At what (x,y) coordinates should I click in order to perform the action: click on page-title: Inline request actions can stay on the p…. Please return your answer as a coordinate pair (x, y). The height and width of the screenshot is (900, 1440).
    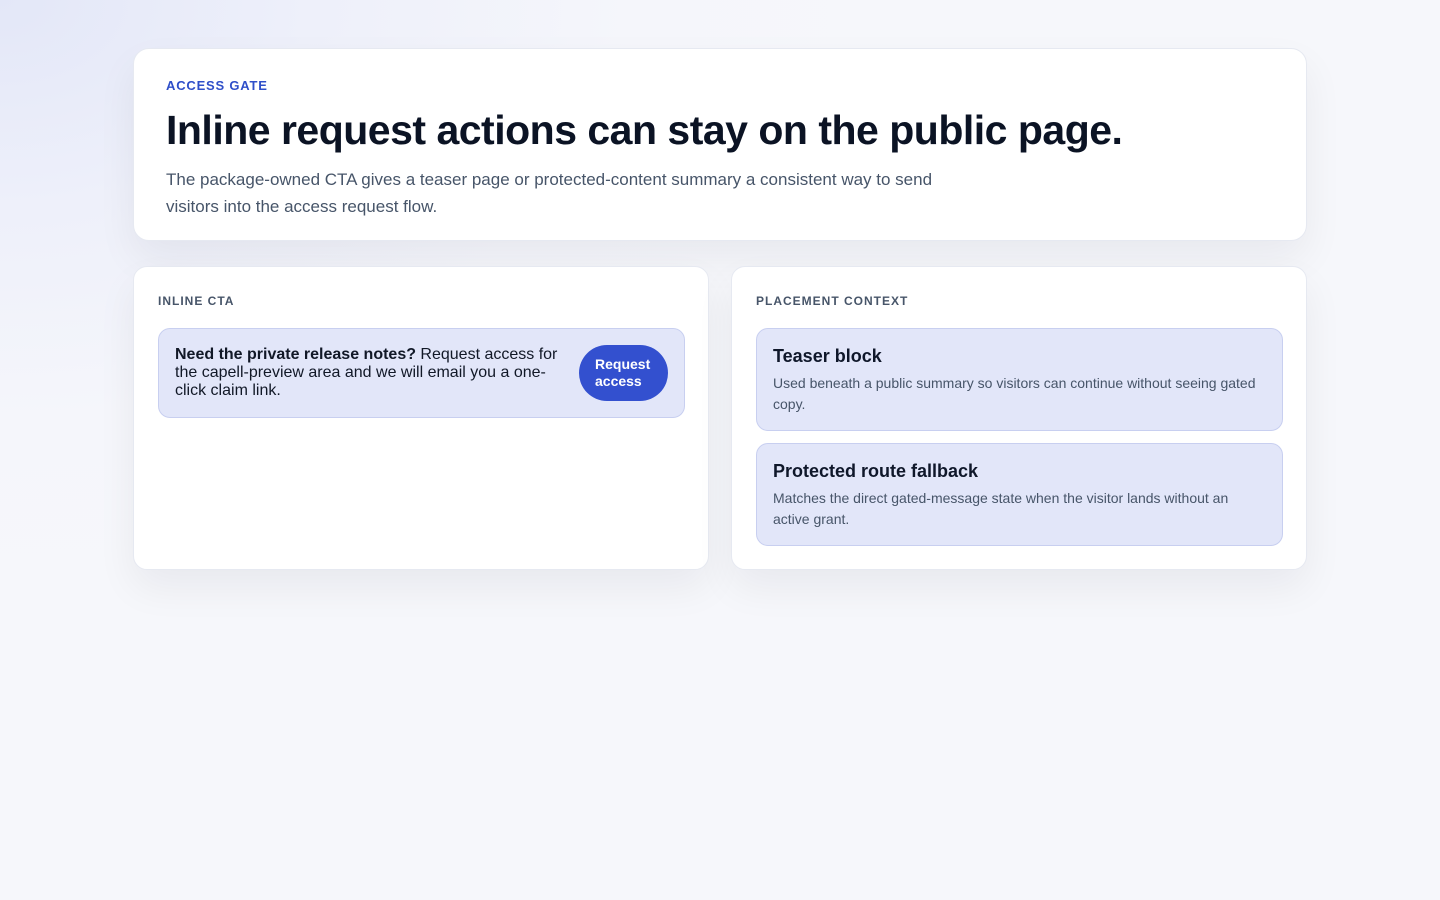
    Looking at the image, I should click on (644, 130).